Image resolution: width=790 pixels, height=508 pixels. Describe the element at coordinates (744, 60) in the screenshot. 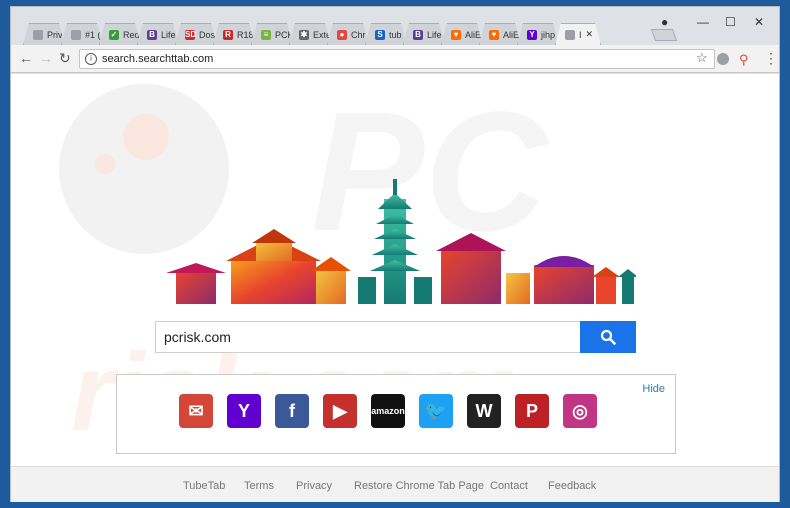

I see `search-extension-icon: ⚲` at that location.